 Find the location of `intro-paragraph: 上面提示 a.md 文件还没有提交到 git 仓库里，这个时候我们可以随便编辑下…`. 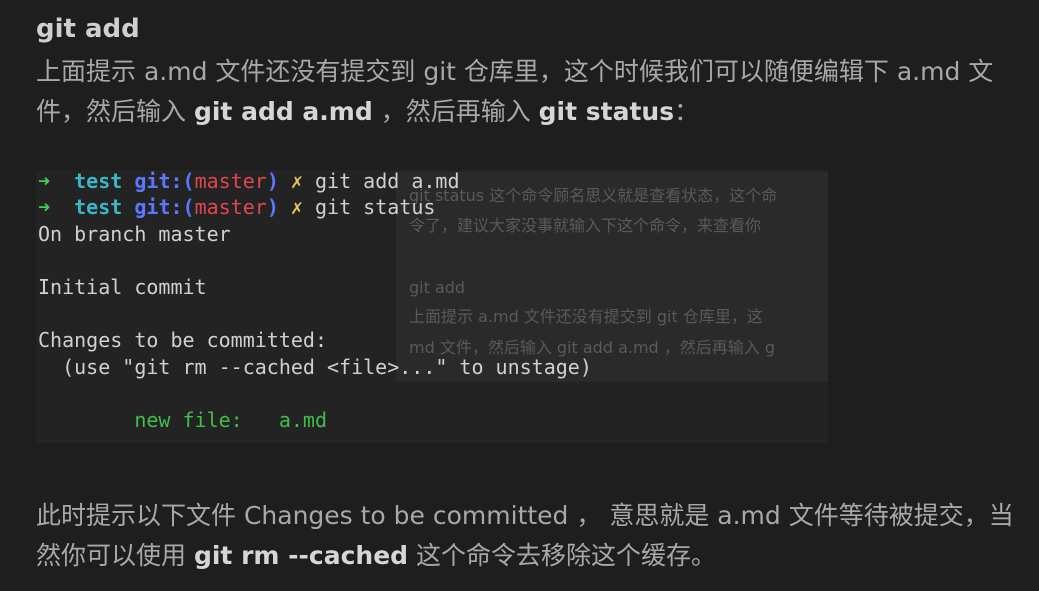

intro-paragraph: 上面提示 a.md 文件还没有提交到 git 仓库里，这个时候我们可以随便编辑下… is located at coordinates (528, 92).